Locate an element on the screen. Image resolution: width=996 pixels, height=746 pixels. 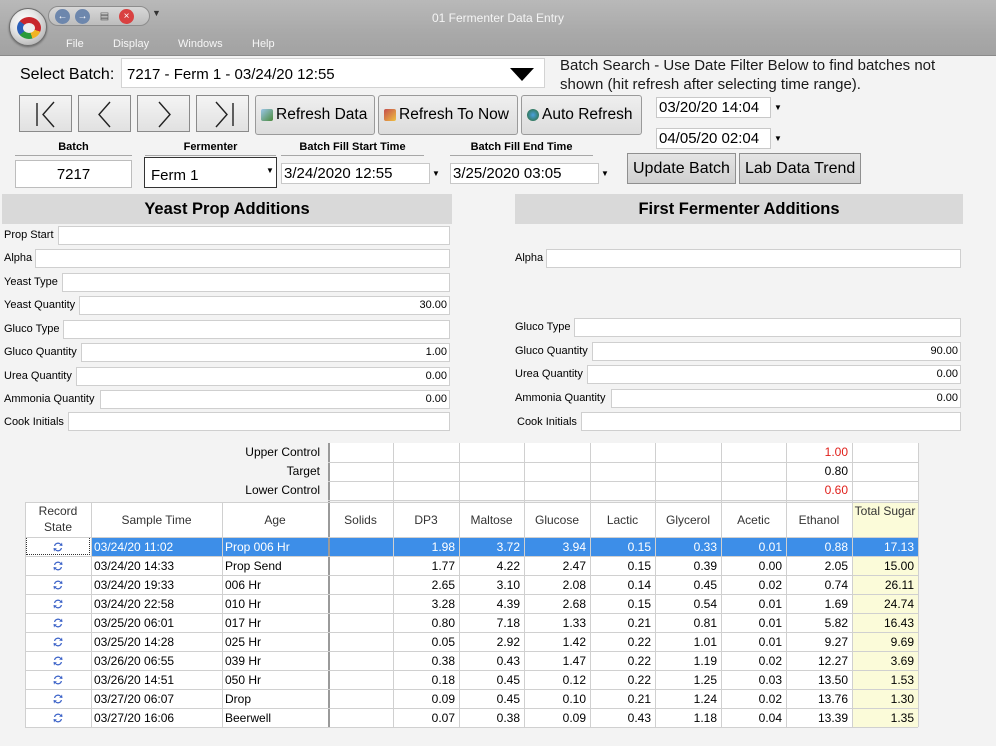
table-cell-glucose: 3.94 is located at coordinates (555, 547).